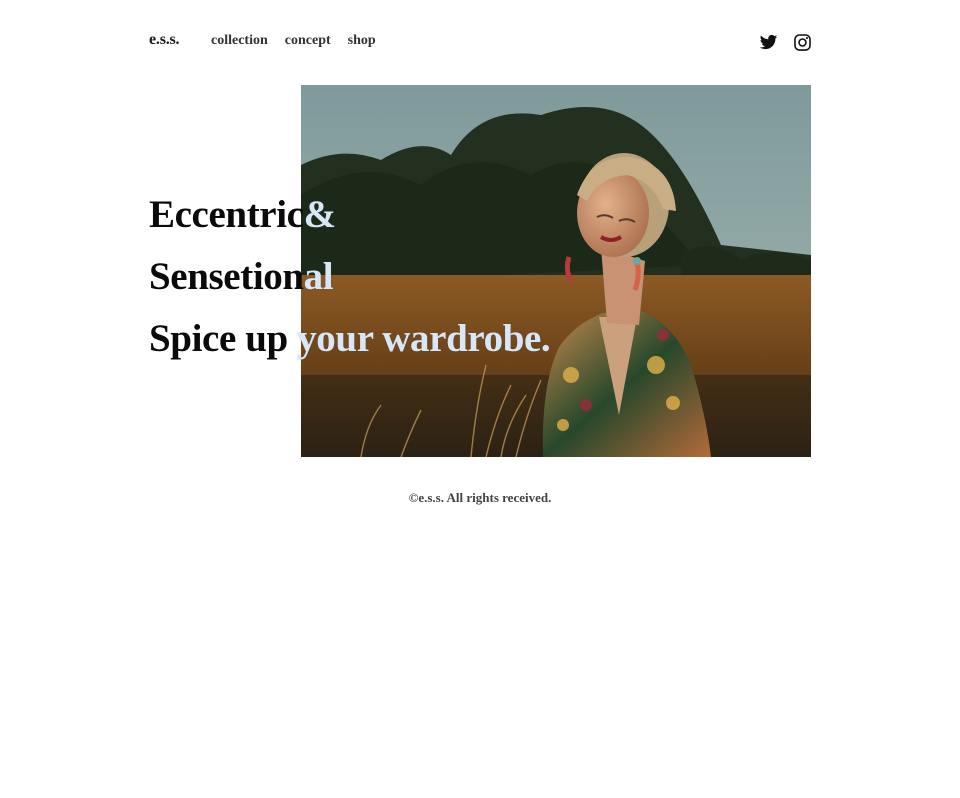  What do you see at coordinates (307, 338) in the screenshot?
I see `headline-char: y` at bounding box center [307, 338].